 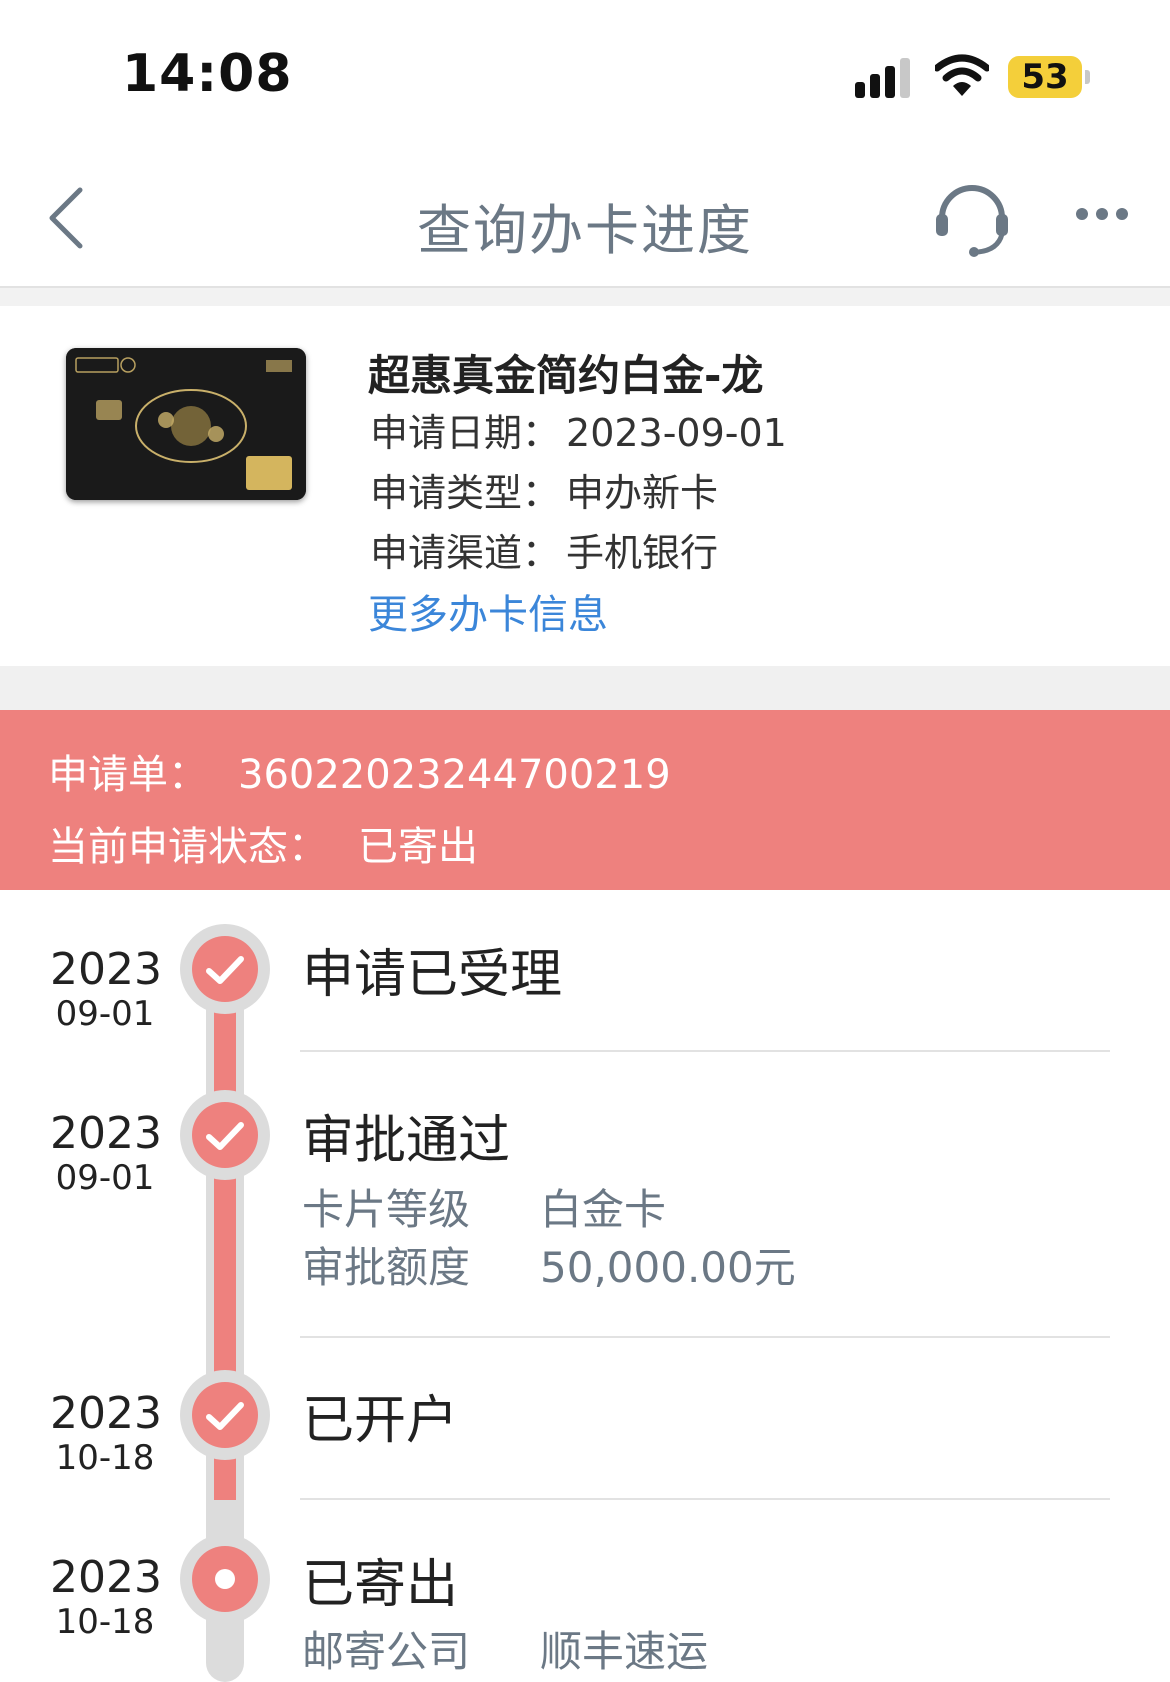 What do you see at coordinates (624, 1651) in the screenshot?
I see `detail-value-courier: 顺丰速运` at bounding box center [624, 1651].